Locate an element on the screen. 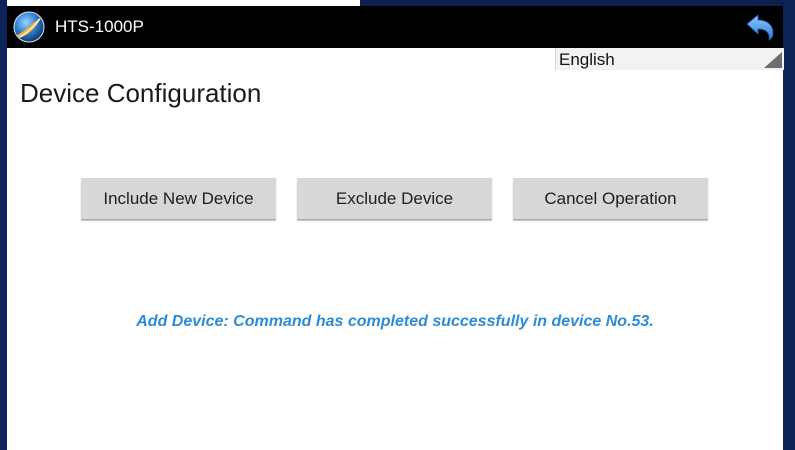 The height and width of the screenshot is (450, 795). frame-left-border is located at coordinates (3, 225).